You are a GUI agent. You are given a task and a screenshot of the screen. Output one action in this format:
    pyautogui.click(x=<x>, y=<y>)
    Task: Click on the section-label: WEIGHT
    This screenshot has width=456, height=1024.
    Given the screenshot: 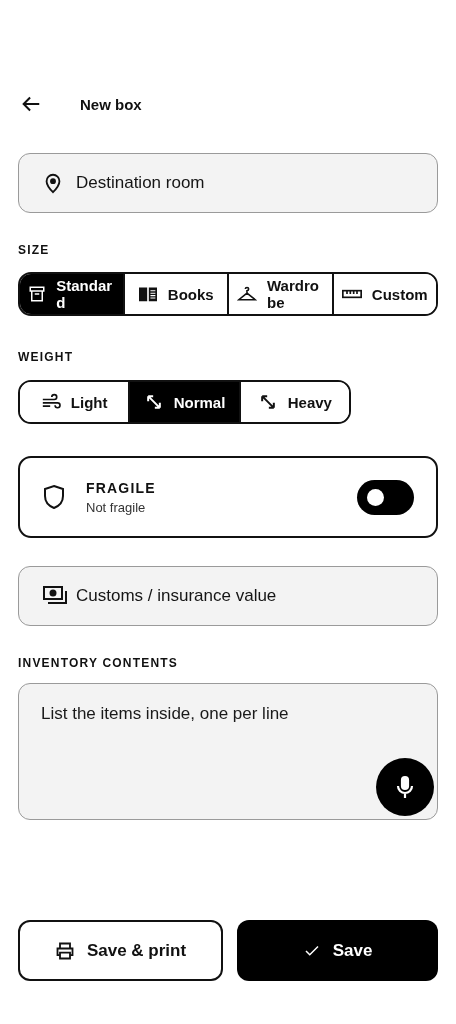 What is the action you would take?
    pyautogui.click(x=46, y=357)
    